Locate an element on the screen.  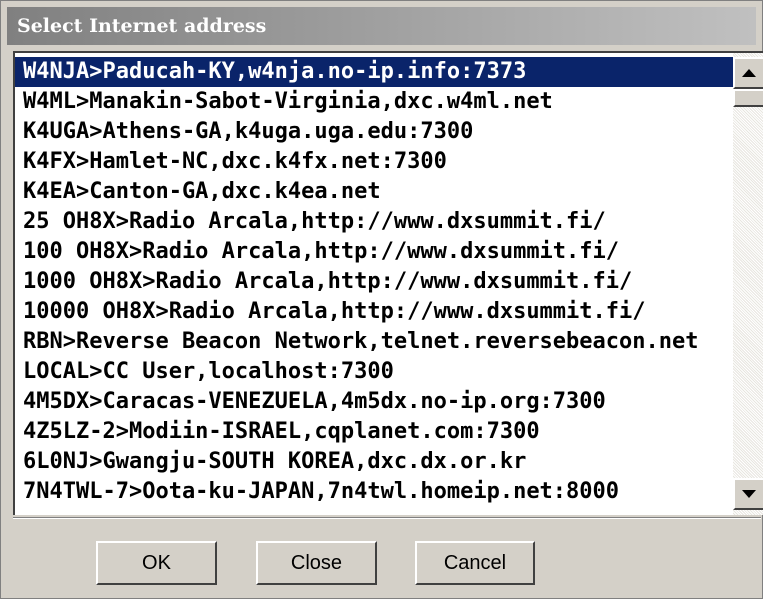
scrollbar-thumb is located at coordinates (748, 98).